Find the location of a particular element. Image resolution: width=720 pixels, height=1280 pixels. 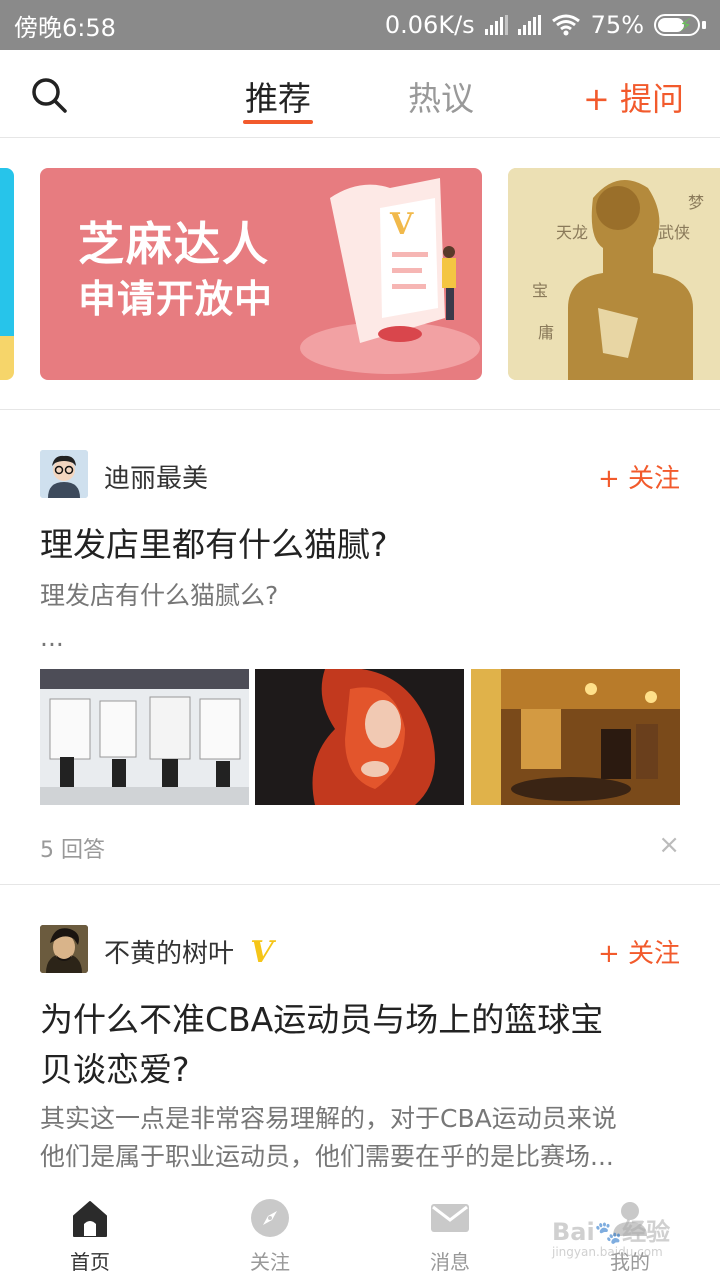

tab-hot: 热议 is located at coordinates (441, 96).